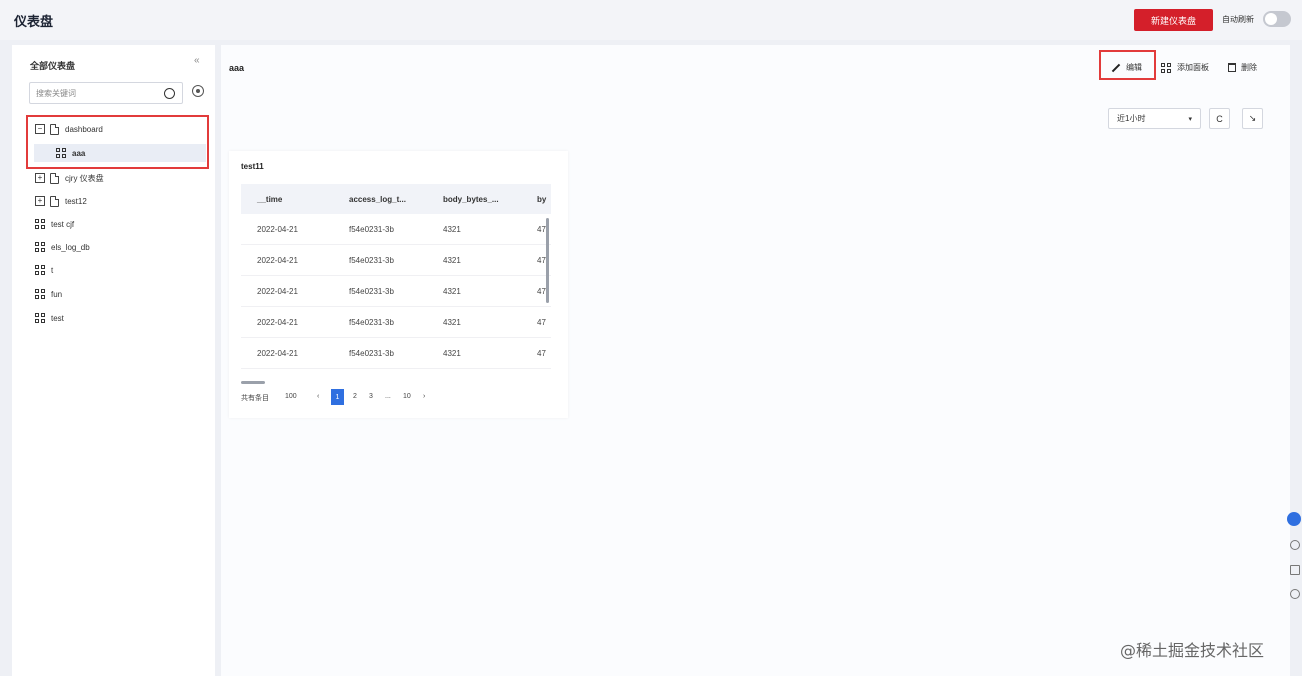  Describe the element at coordinates (48, 294) in the screenshot. I see `tree-item-fun: fun` at that location.